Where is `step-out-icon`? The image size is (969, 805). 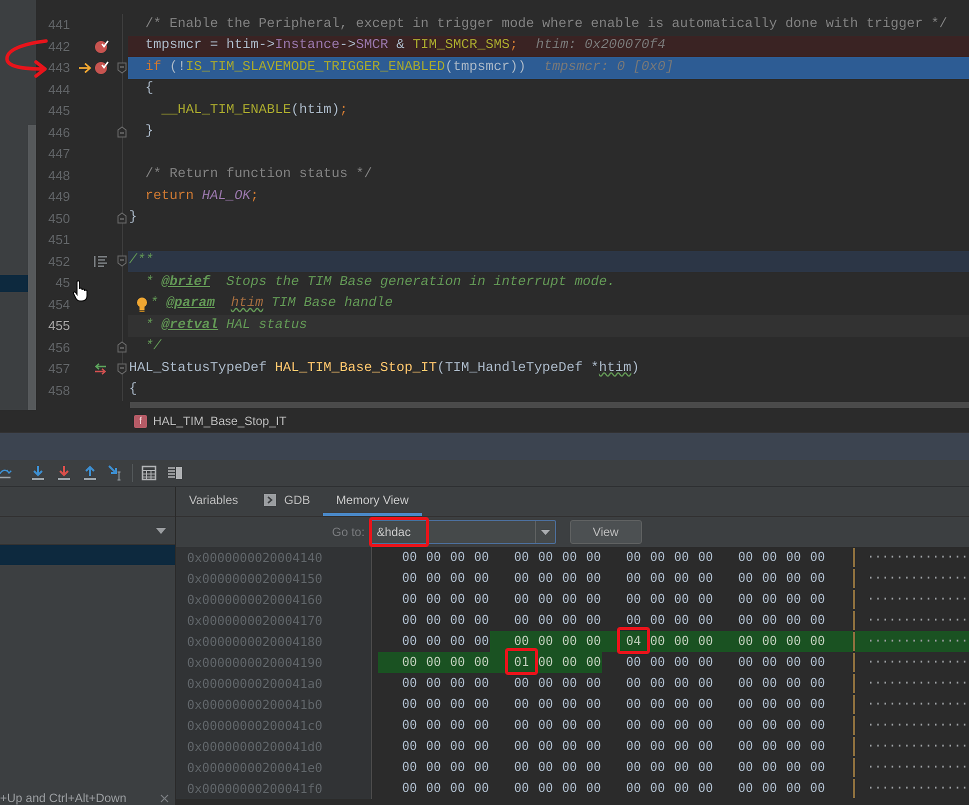
step-out-icon is located at coordinates (90, 473).